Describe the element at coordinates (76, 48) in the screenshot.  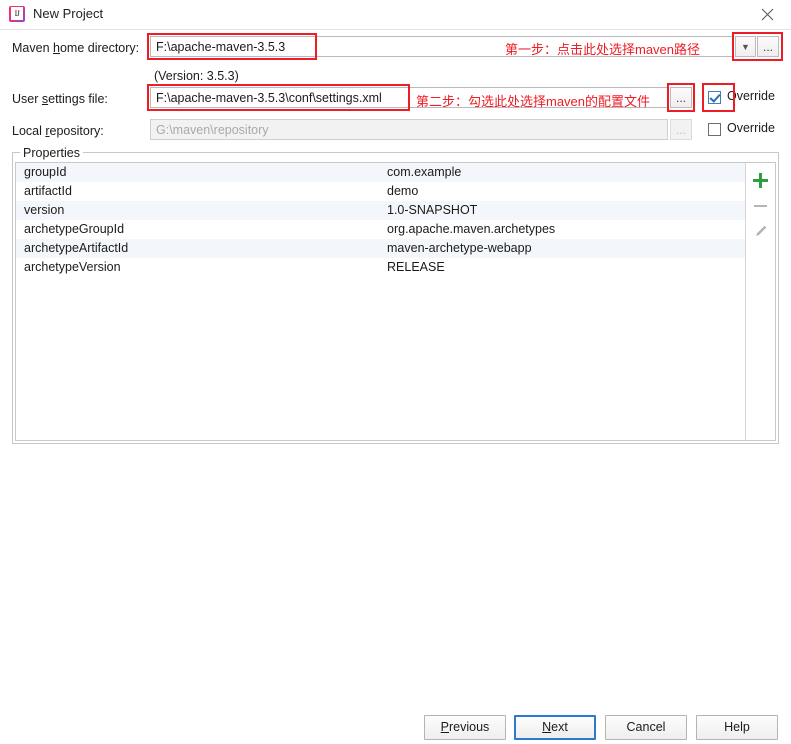
I see `maven-home-label: Maven home directory:` at that location.